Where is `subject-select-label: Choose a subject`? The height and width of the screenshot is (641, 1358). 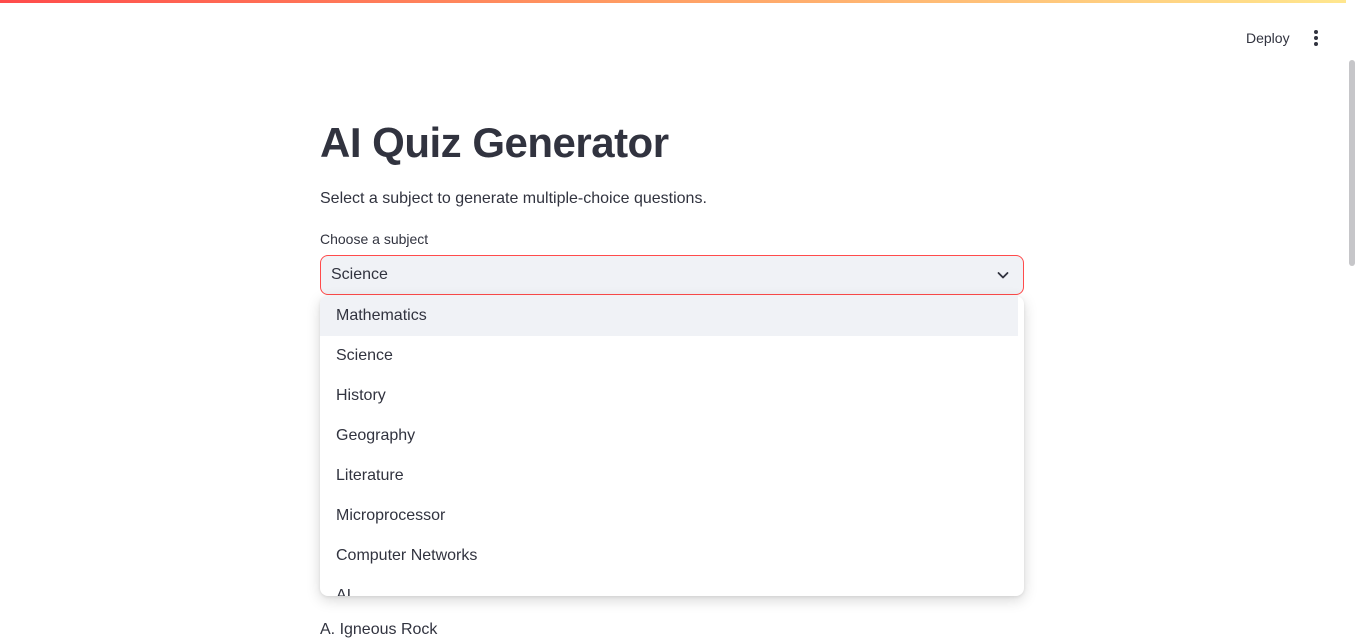 subject-select-label: Choose a subject is located at coordinates (374, 239).